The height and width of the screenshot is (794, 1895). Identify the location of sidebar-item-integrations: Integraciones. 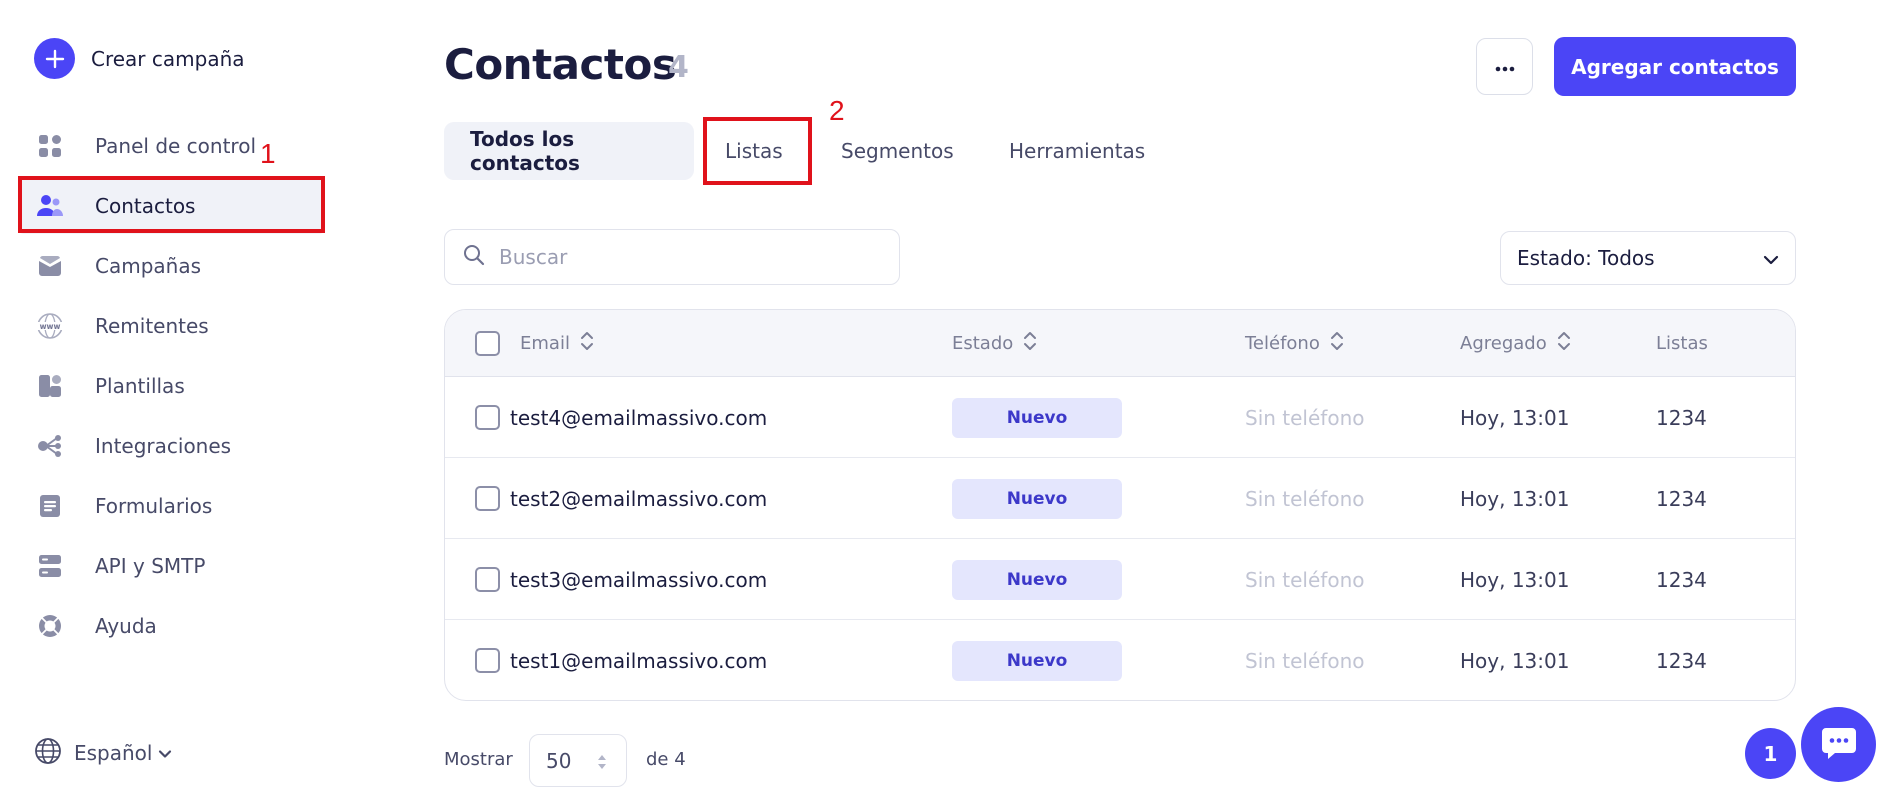
(171, 446).